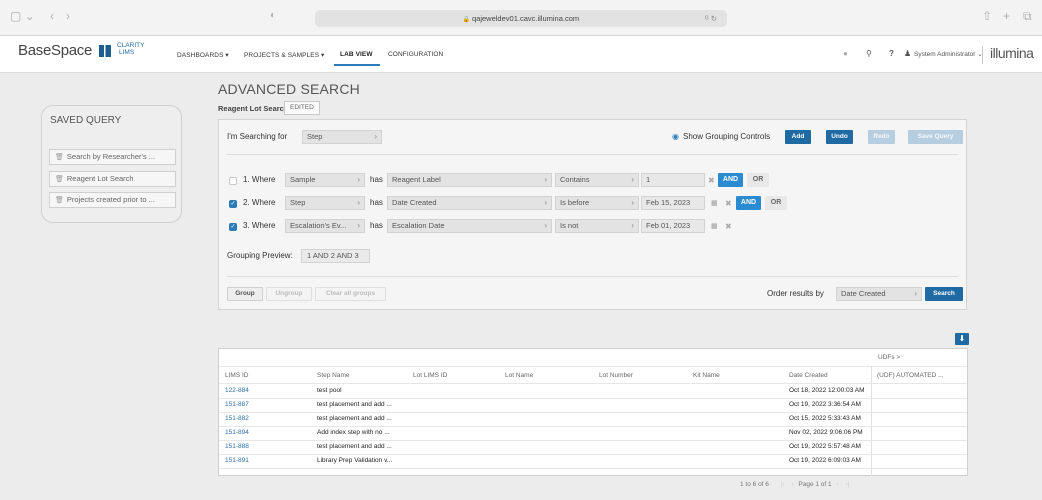 The height and width of the screenshot is (500, 1042). Describe the element at coordinates (237, 460) in the screenshot. I see `lims-id-link: 151-891` at that location.